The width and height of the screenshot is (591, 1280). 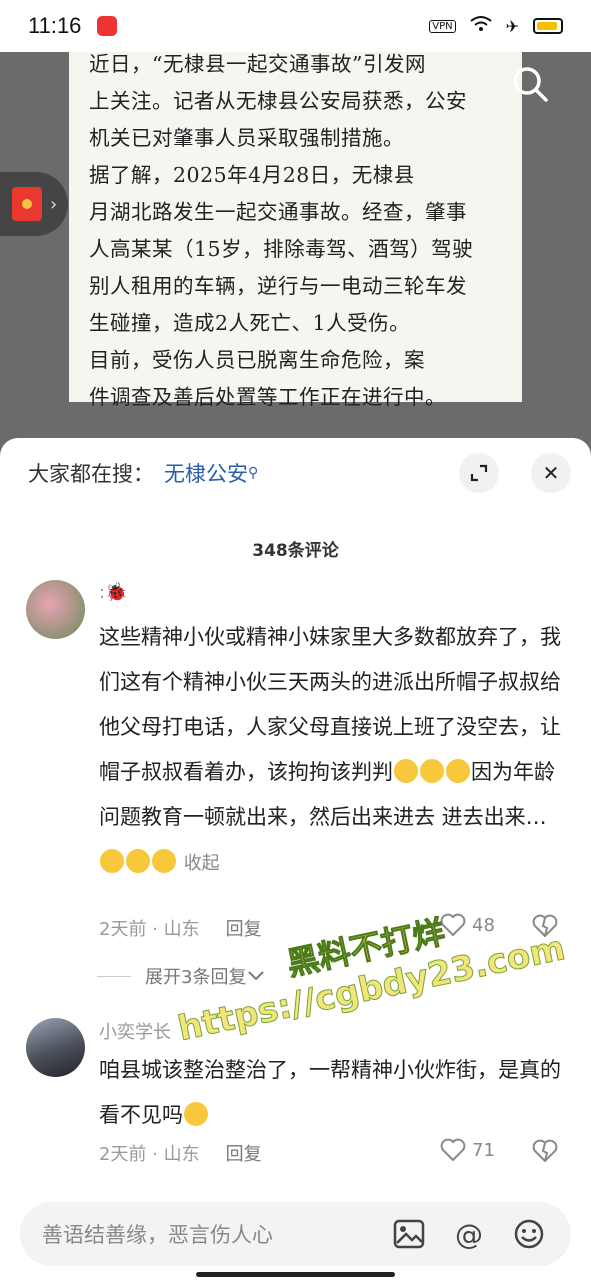 I want to click on hot-search-label: 大家都在搜：, so click(x=91, y=474).